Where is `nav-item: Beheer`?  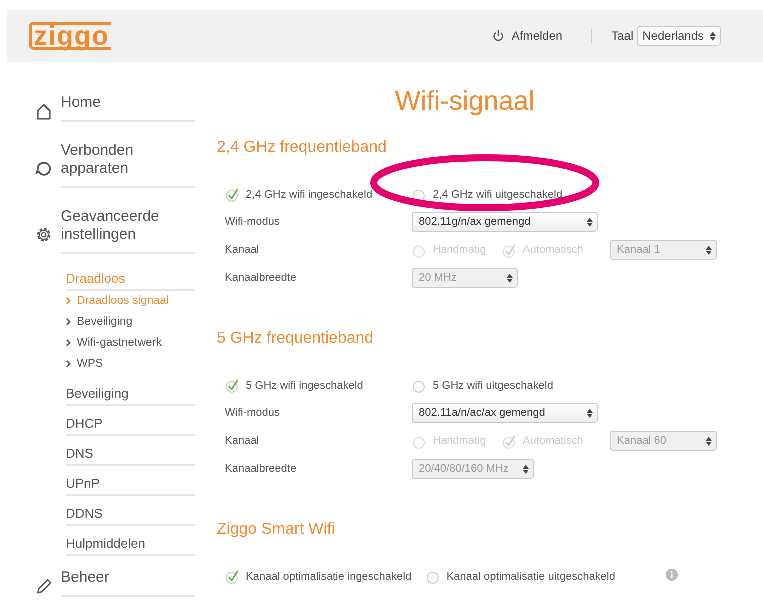 nav-item: Beheer is located at coordinates (128, 580).